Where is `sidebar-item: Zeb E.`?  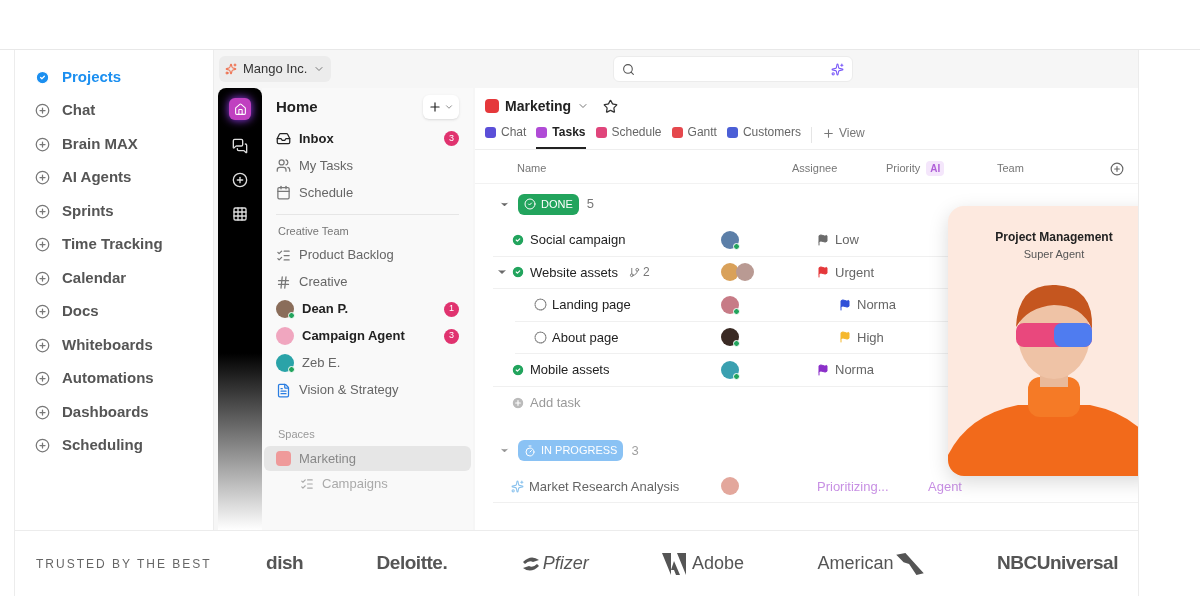
sidebar-item: Zeb E. is located at coordinates (367, 363).